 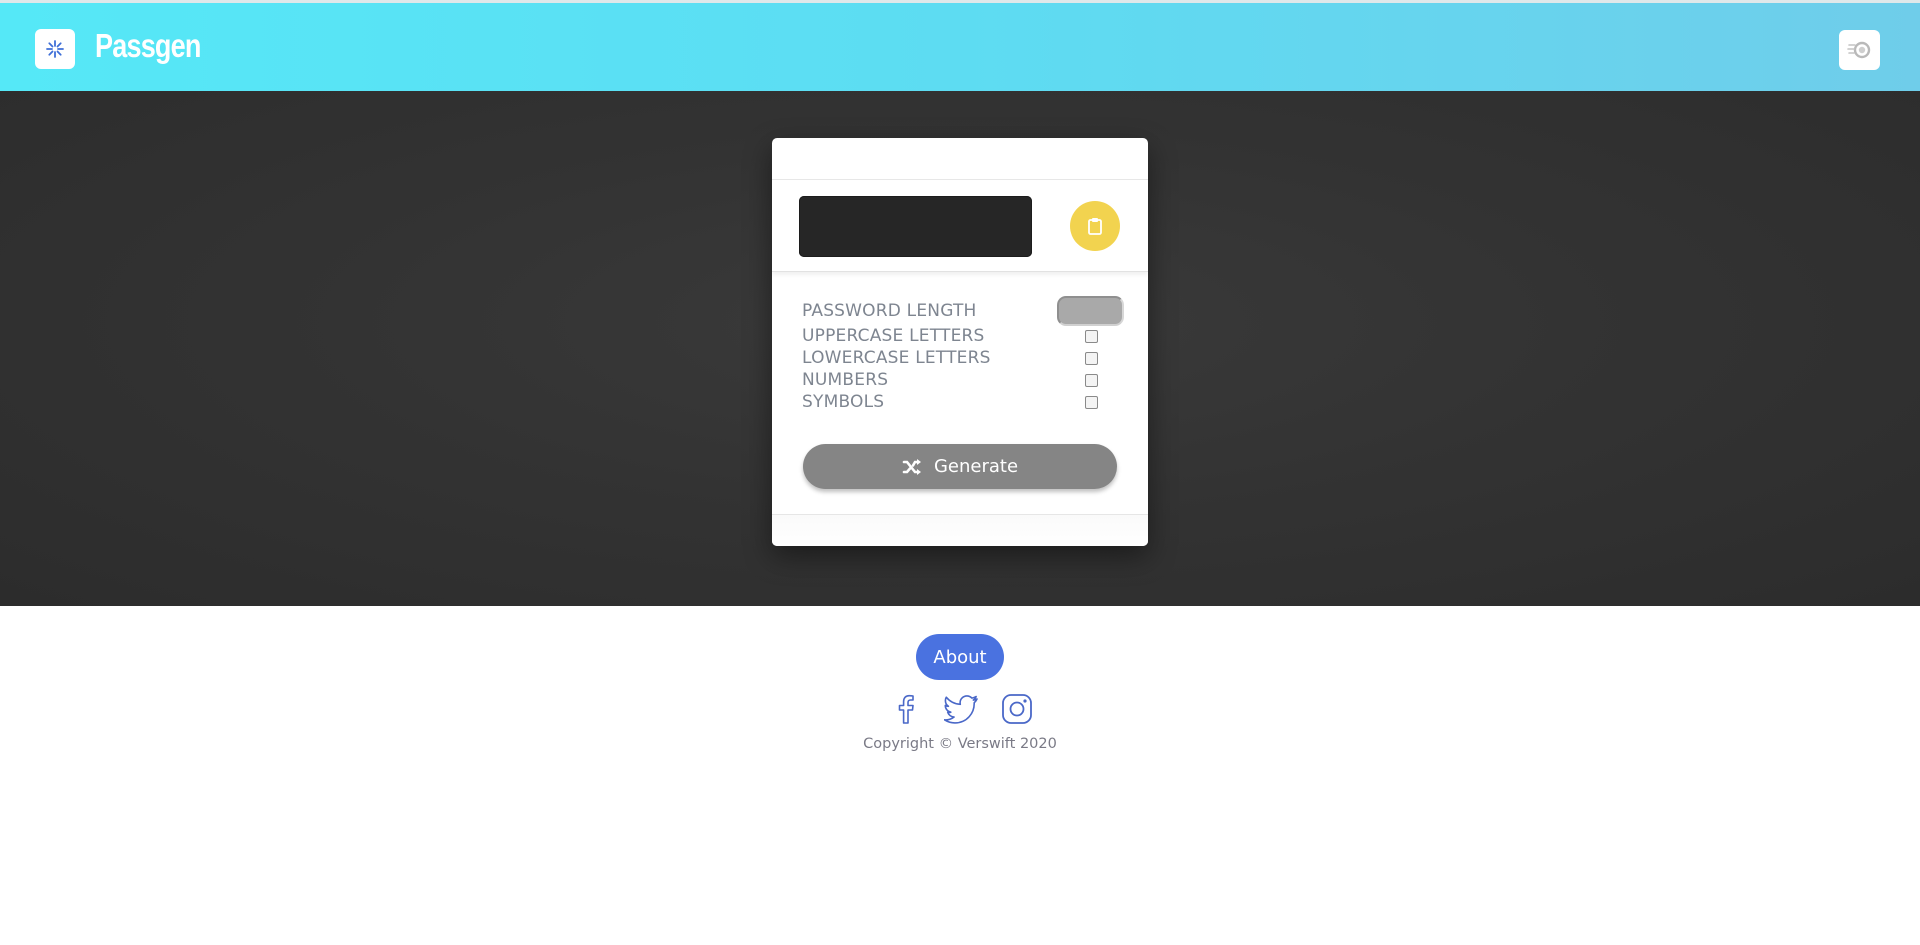 What do you see at coordinates (962, 402) in the screenshot?
I see `setting-symbols: SYMBOLS` at bounding box center [962, 402].